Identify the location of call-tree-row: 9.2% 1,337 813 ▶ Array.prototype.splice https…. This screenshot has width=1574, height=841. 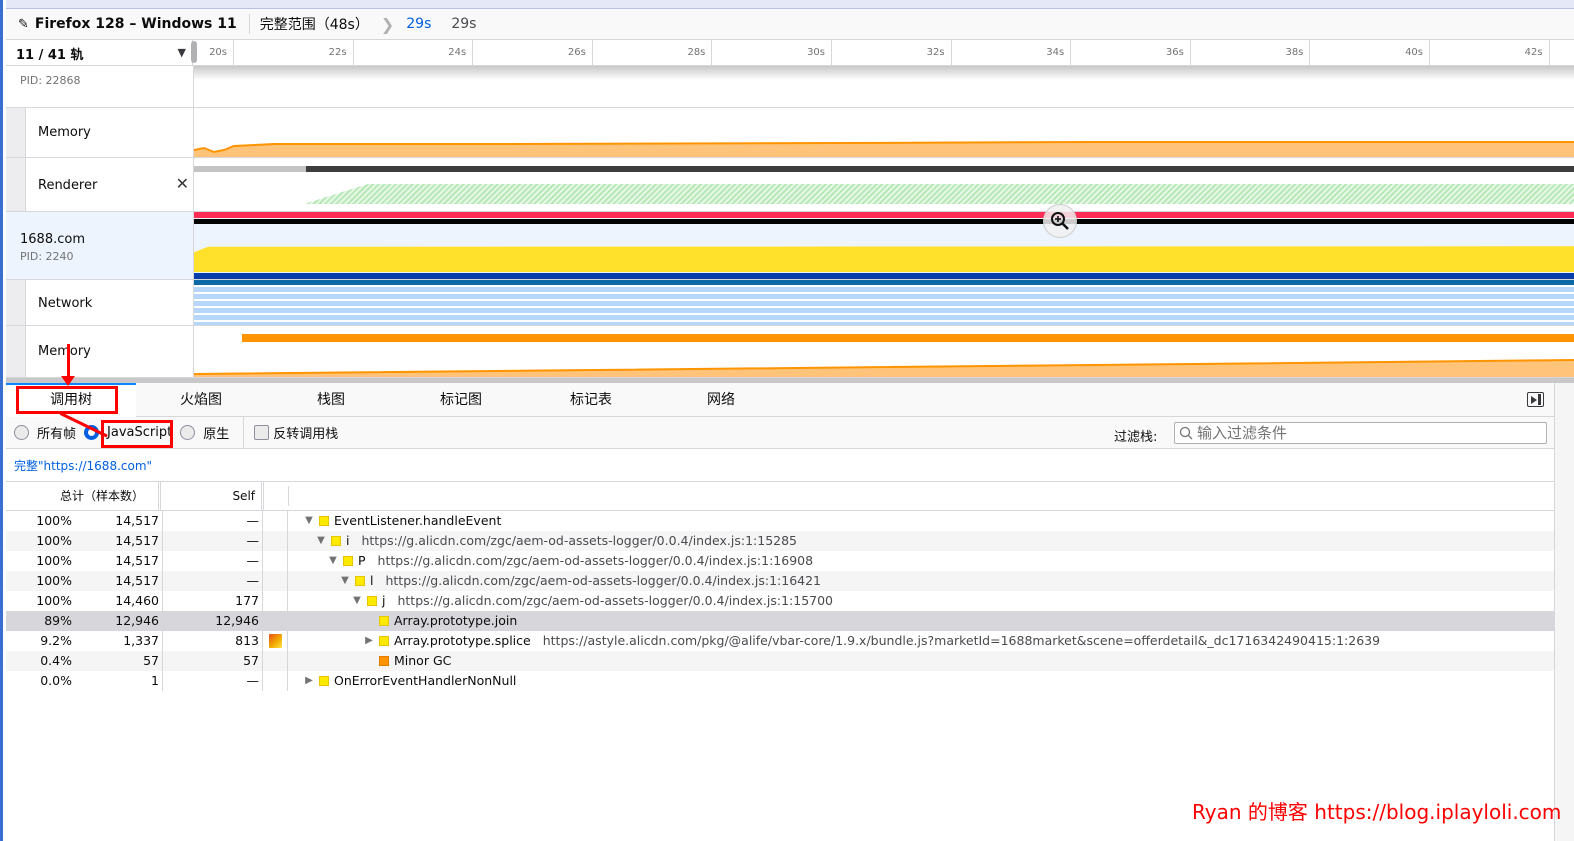
(780, 641).